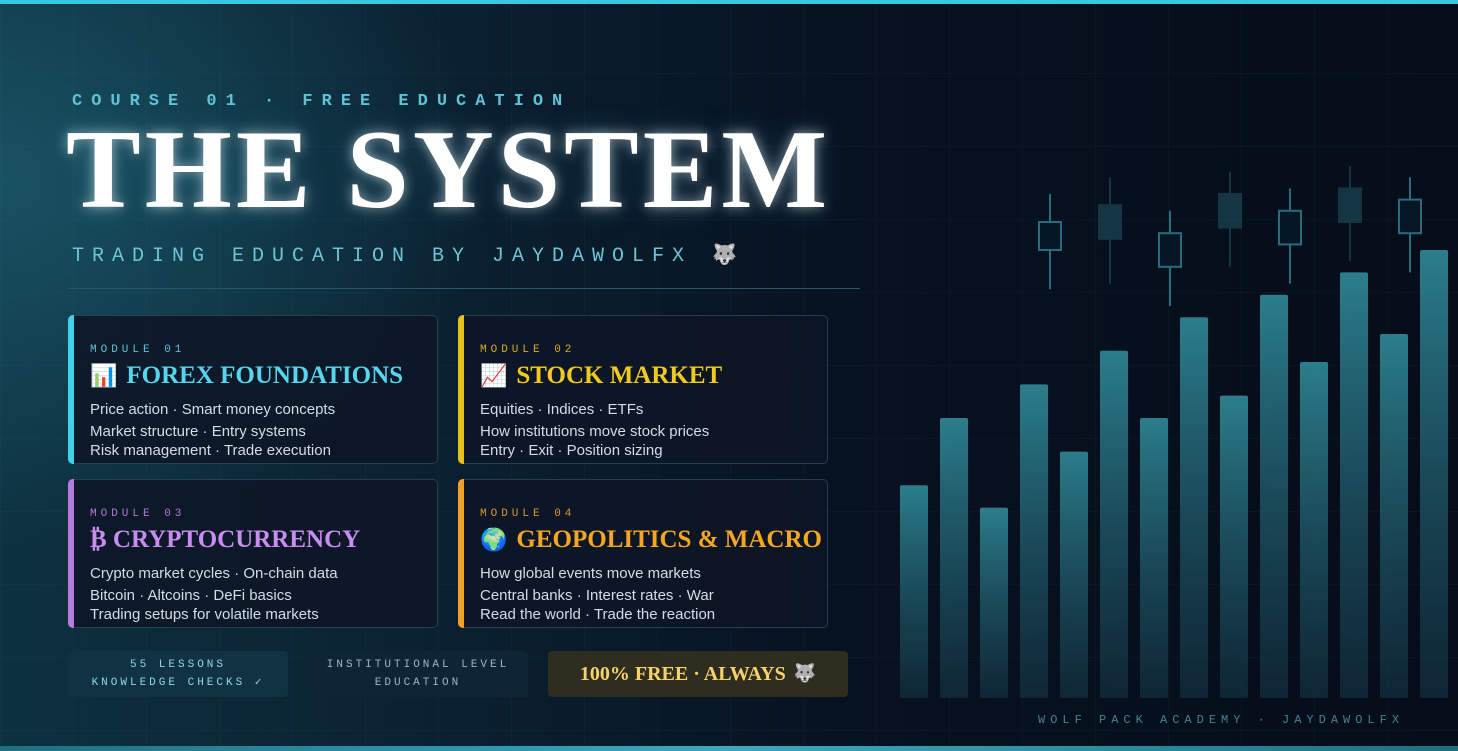  I want to click on module-line: How global events move markets, so click(590, 573).